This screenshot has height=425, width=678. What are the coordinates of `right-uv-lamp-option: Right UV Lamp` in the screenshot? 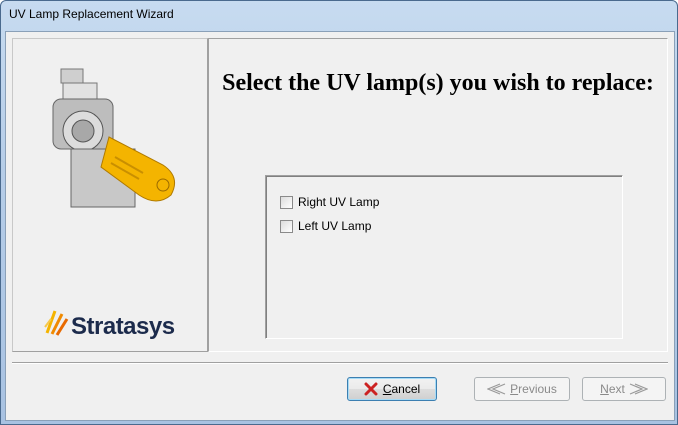 It's located at (329, 202).